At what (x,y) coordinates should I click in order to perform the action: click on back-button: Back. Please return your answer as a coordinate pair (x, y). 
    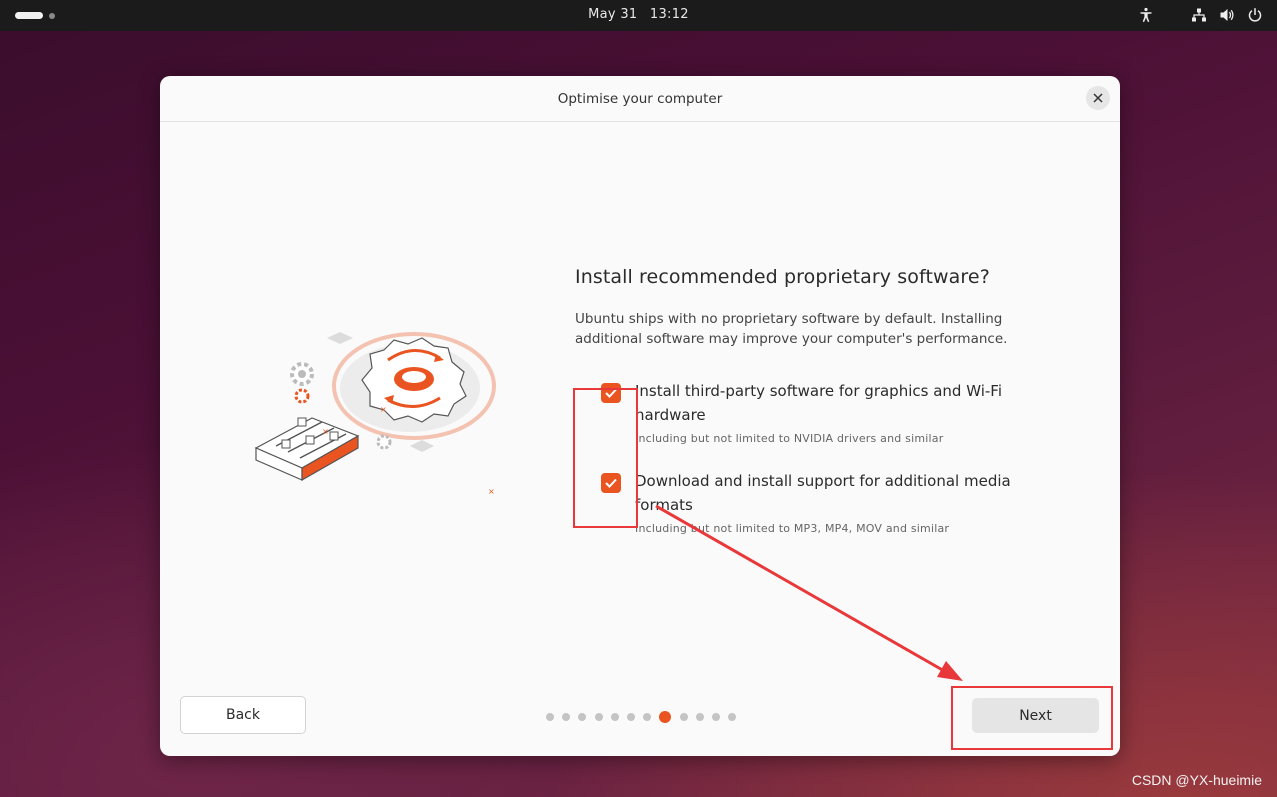
    Looking at the image, I should click on (243, 715).